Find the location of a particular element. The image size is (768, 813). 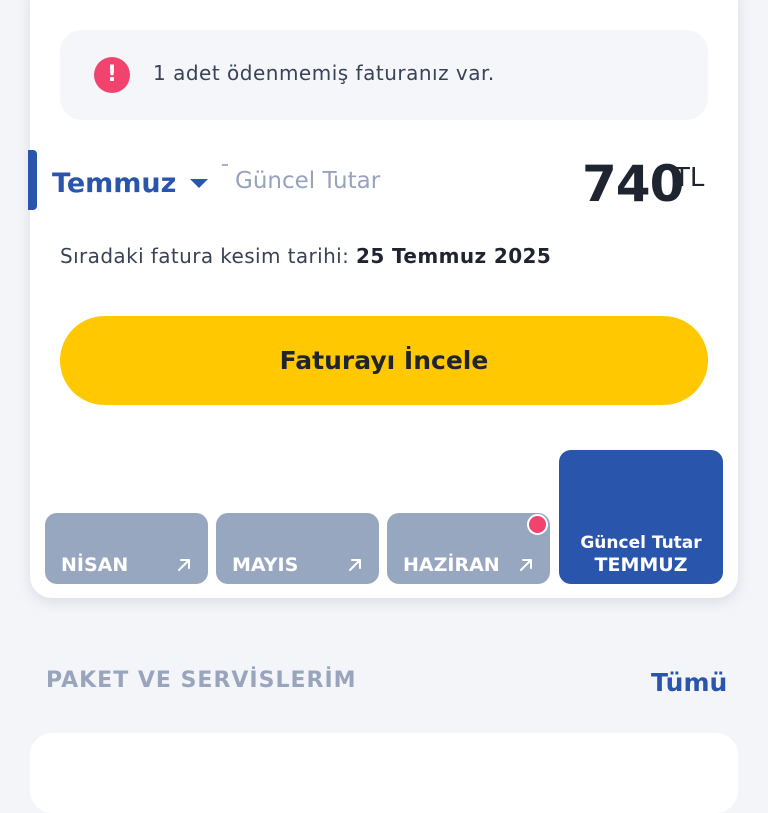

next-bill-date: 25 Temmuz 2025 is located at coordinates (454, 256).